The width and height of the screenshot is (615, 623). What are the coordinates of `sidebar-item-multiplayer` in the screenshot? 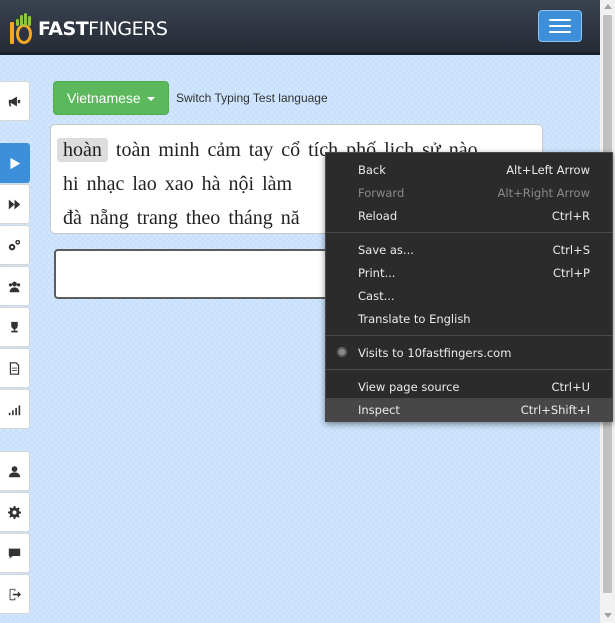 It's located at (15, 286).